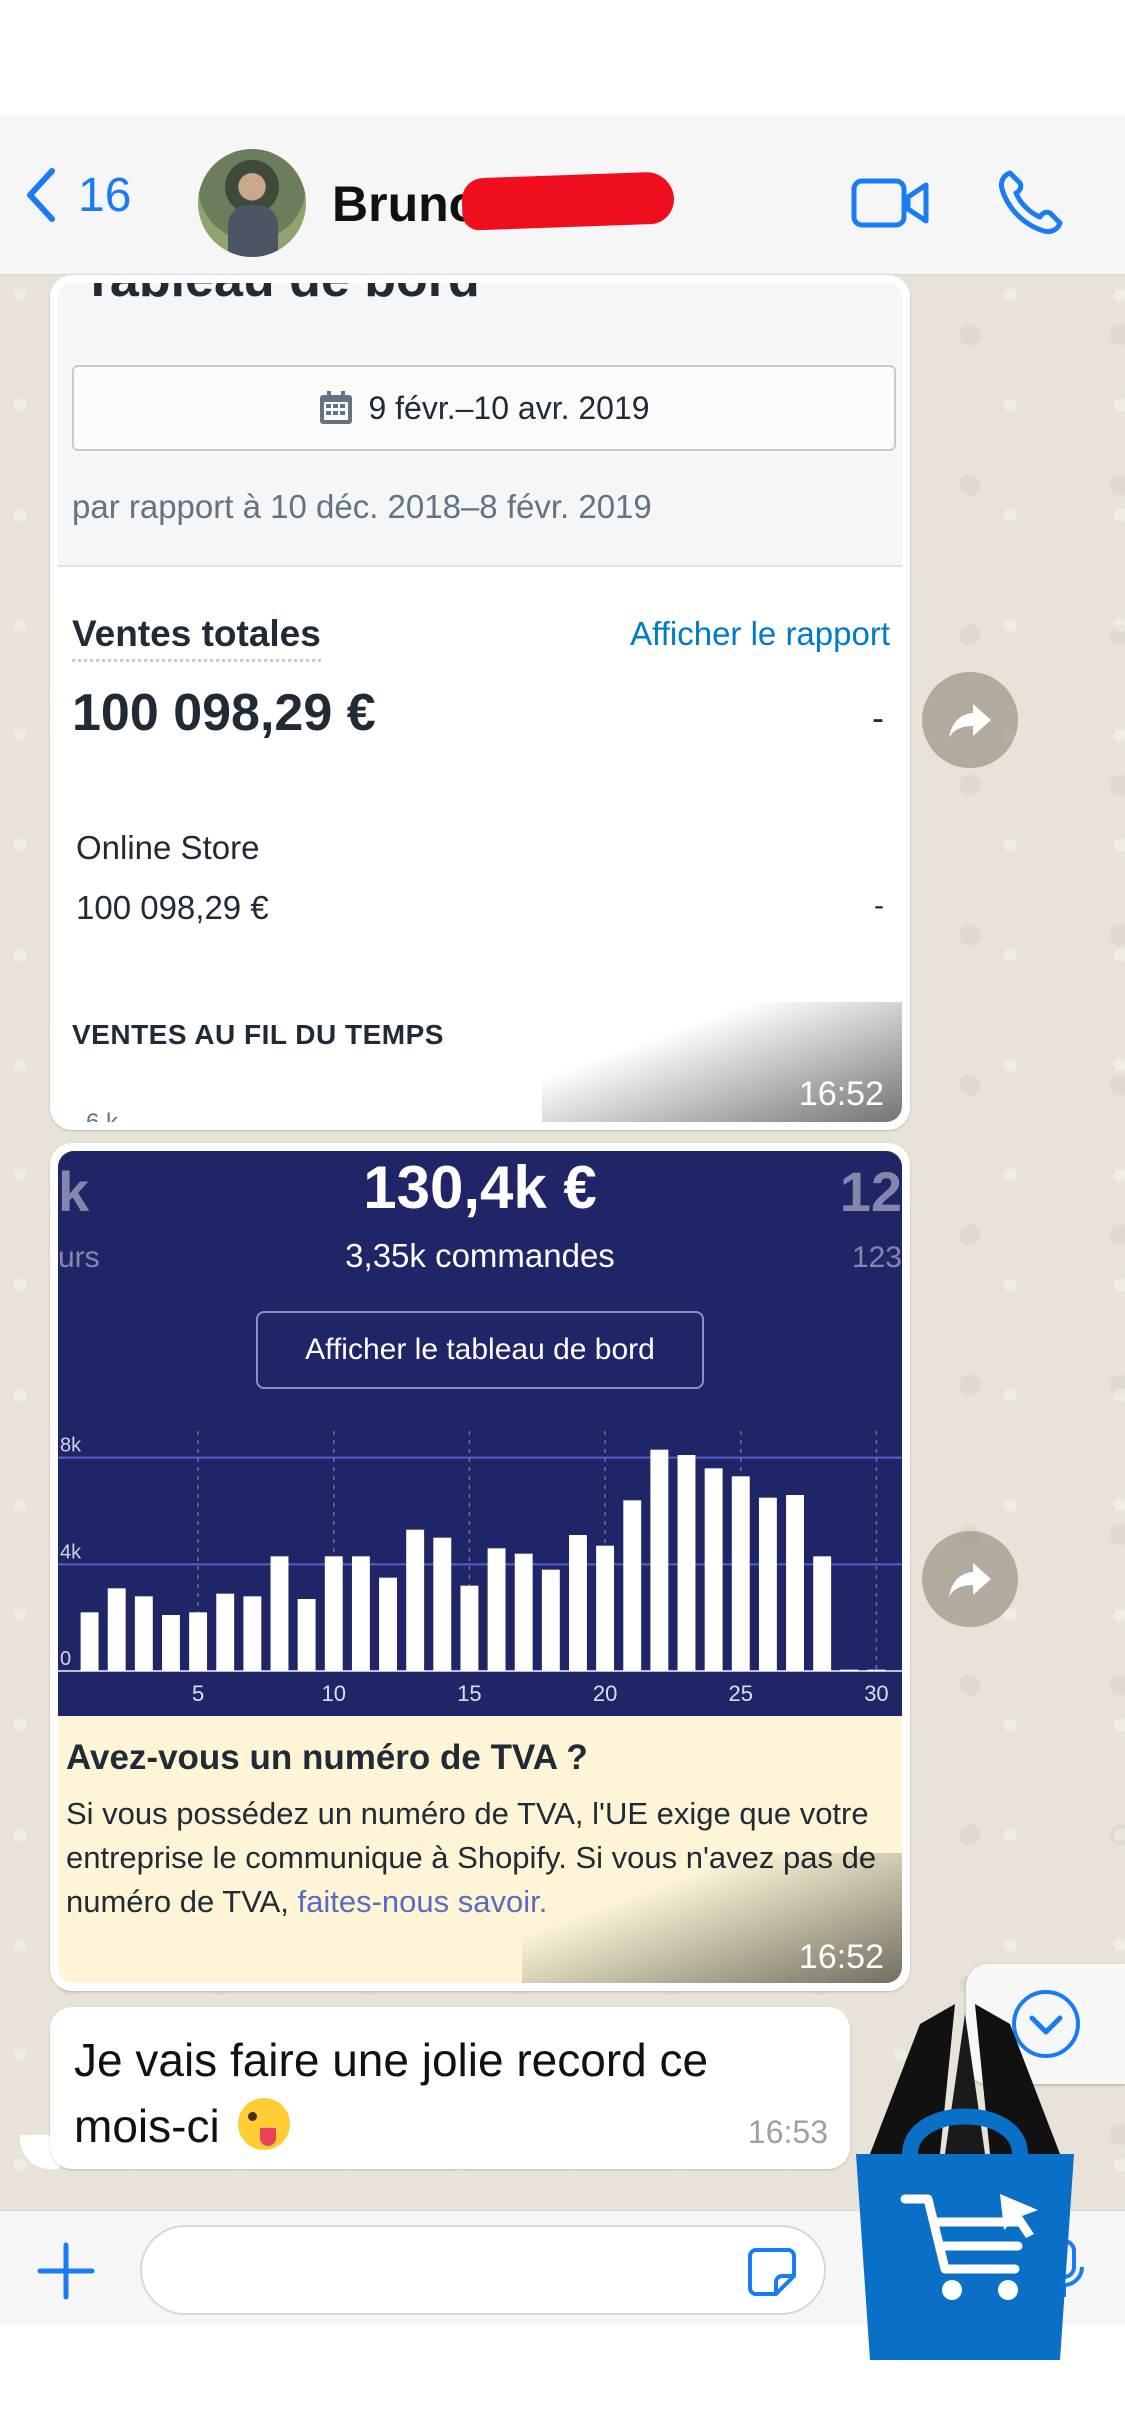 This screenshot has width=1125, height=2436. Describe the element at coordinates (965, 2182) in the screenshot. I see `shopping-bag-logo` at that location.